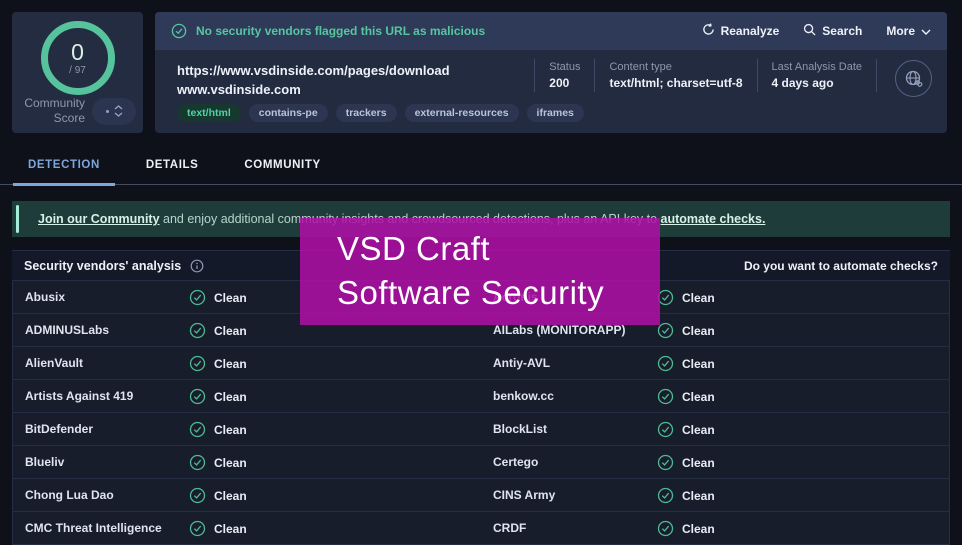 The width and height of the screenshot is (962, 545). Describe the element at coordinates (564, 75) in the screenshot. I see `meta-status: Status 200` at that location.